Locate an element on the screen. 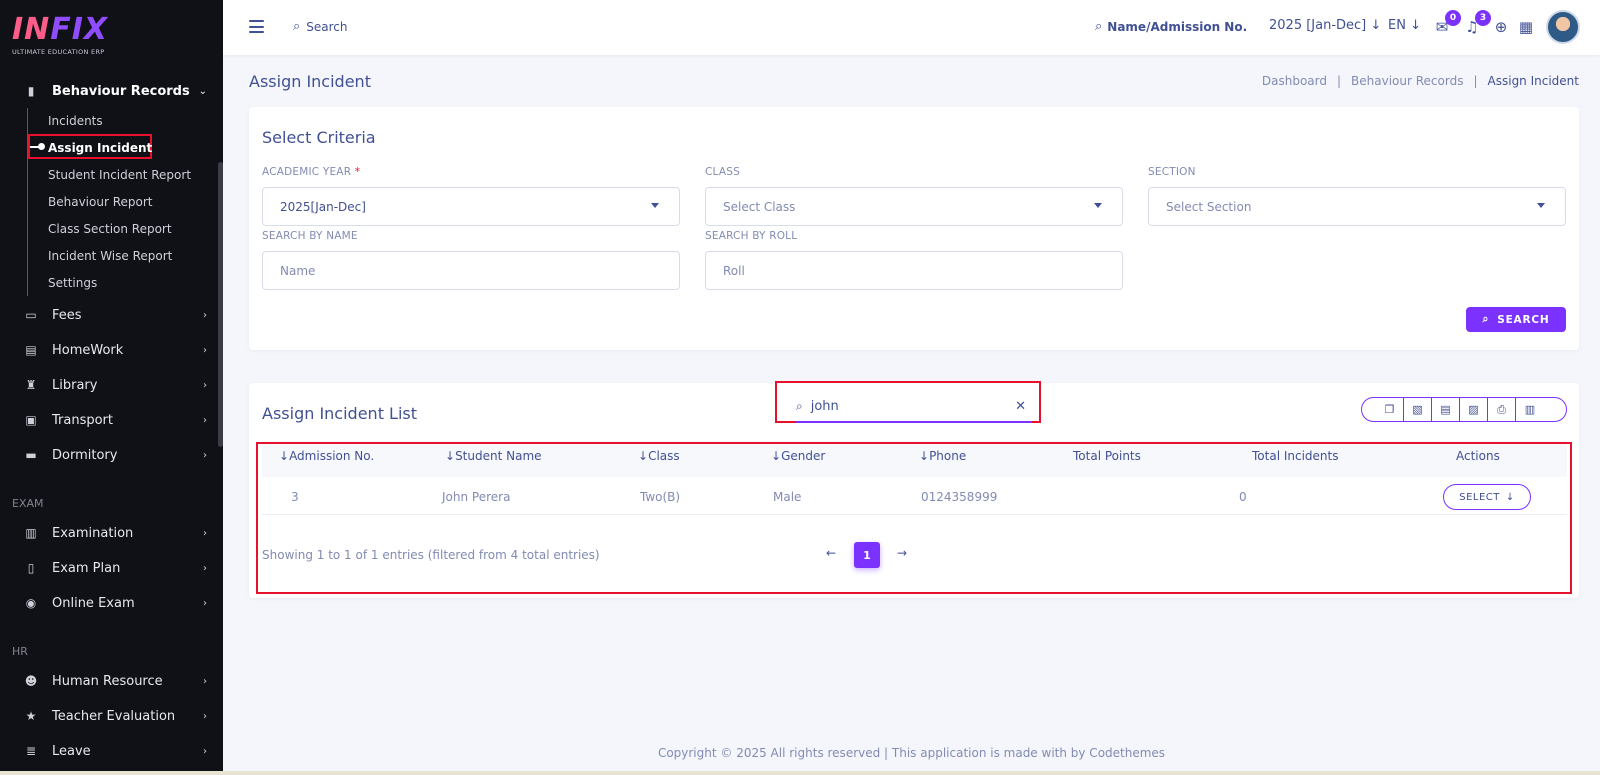 Image resolution: width=1600 pixels, height=775 pixels. search-button: ⌕ SEARCH is located at coordinates (1516, 319).